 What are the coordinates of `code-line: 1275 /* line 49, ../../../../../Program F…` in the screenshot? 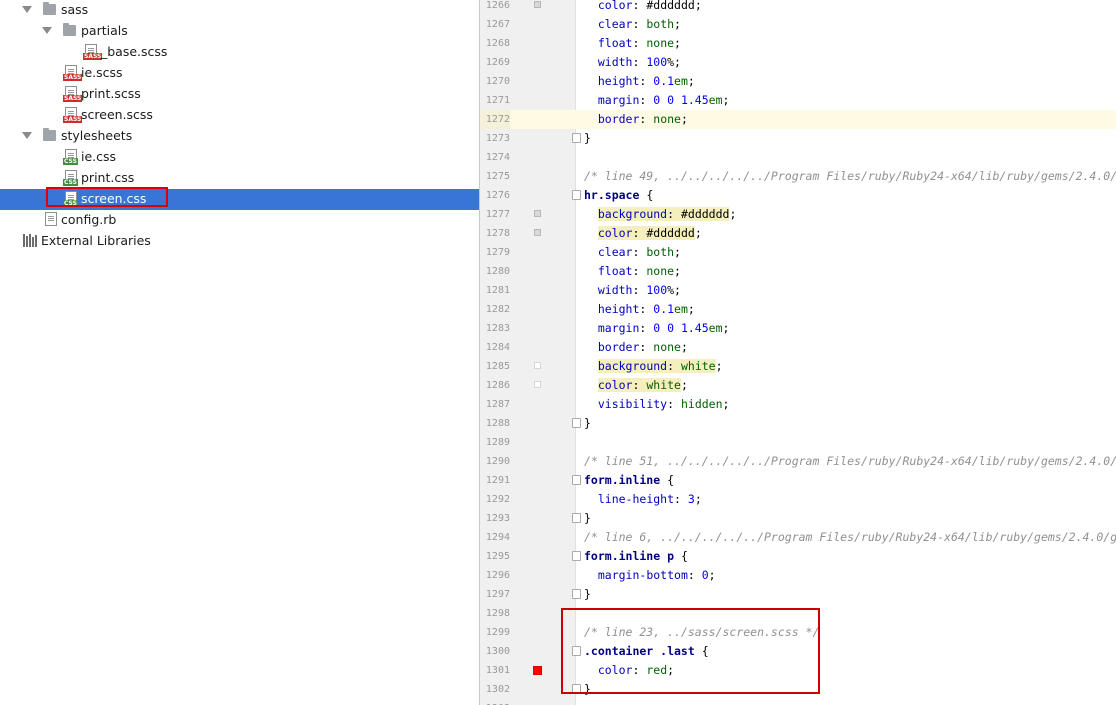 It's located at (798, 176).